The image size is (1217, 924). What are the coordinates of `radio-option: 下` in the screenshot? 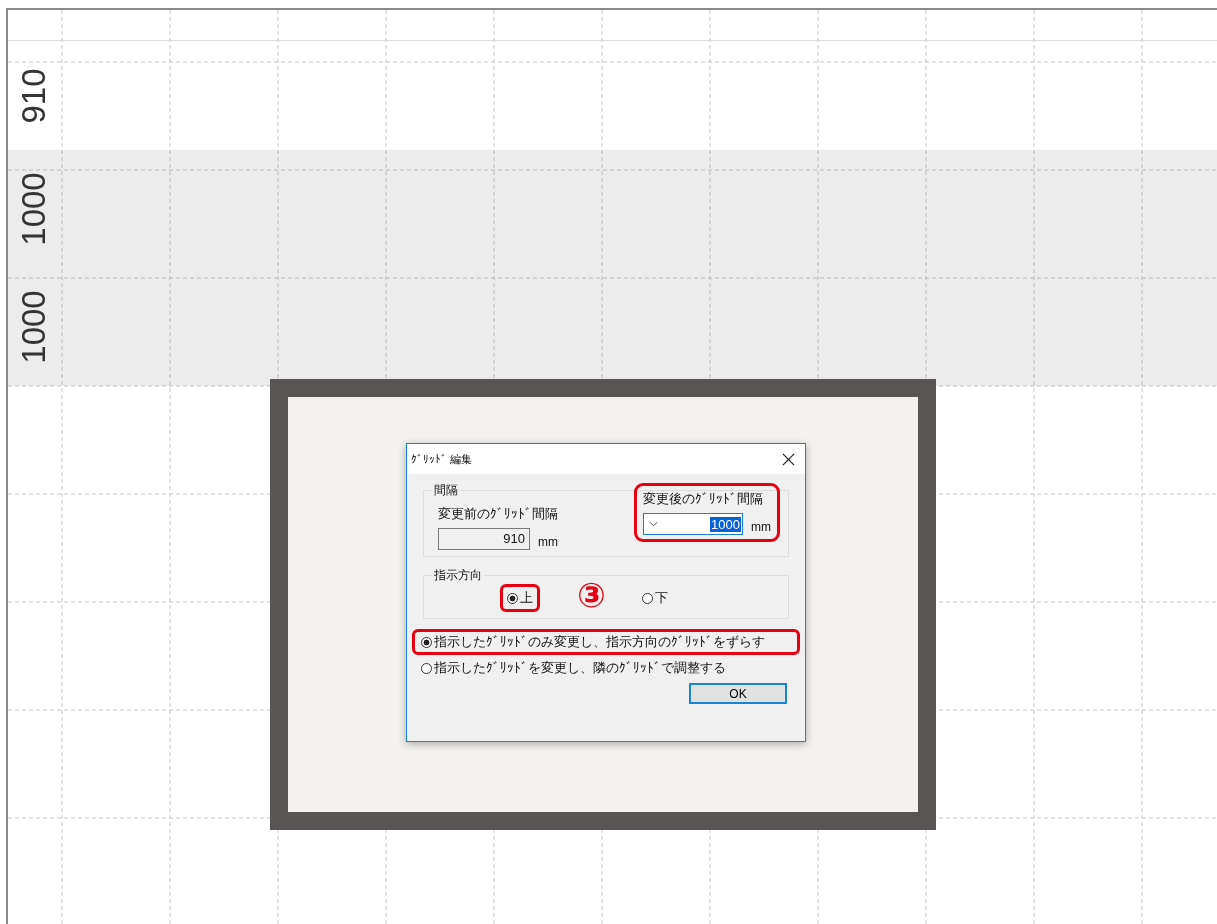 It's located at (655, 598).